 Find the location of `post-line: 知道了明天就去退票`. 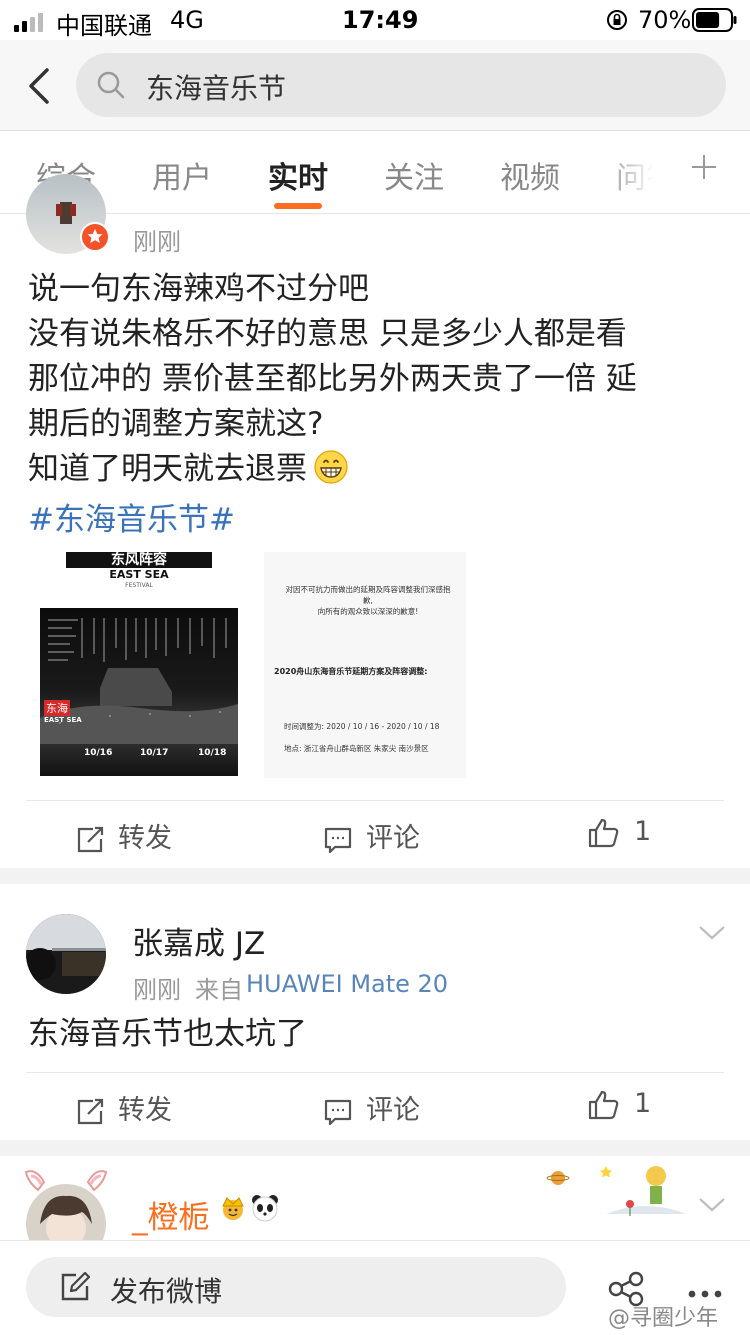

post-line: 知道了明天就去退票 is located at coordinates (332, 472).